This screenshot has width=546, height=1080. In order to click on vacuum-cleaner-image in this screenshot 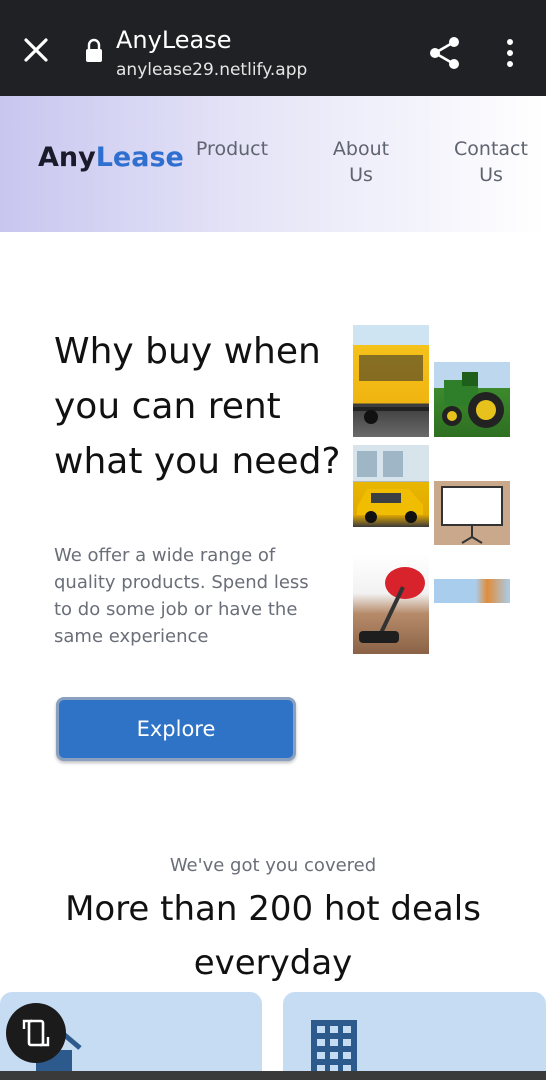, I will do `click(391, 603)`.